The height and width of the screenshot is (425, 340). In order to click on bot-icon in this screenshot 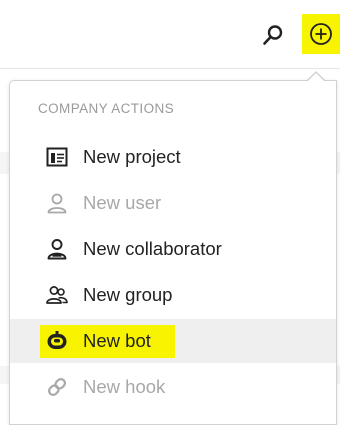, I will do `click(57, 341)`.